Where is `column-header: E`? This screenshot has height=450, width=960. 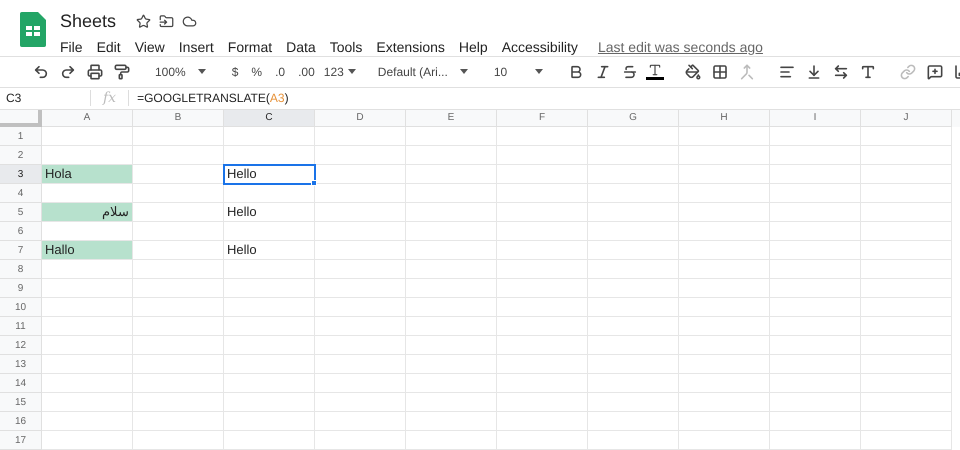
column-header: E is located at coordinates (451, 118).